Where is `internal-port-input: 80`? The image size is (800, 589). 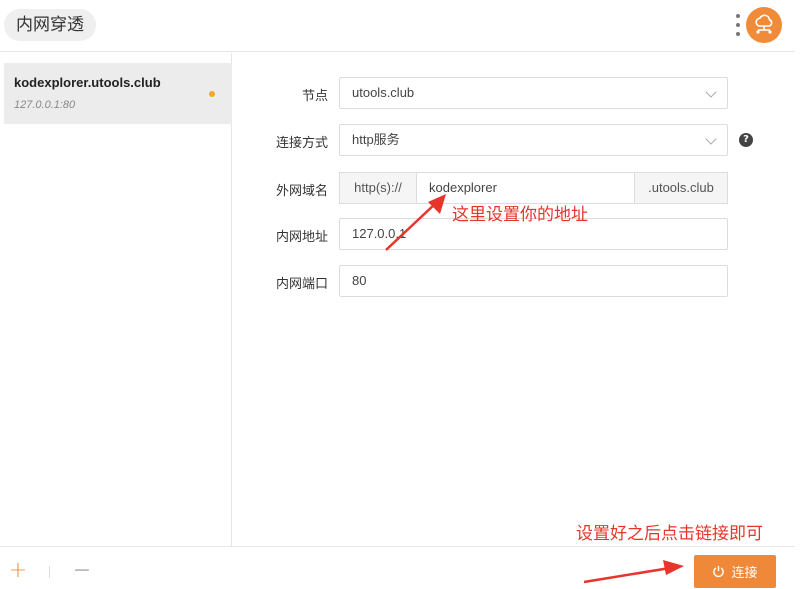
internal-port-input: 80 is located at coordinates (533, 281).